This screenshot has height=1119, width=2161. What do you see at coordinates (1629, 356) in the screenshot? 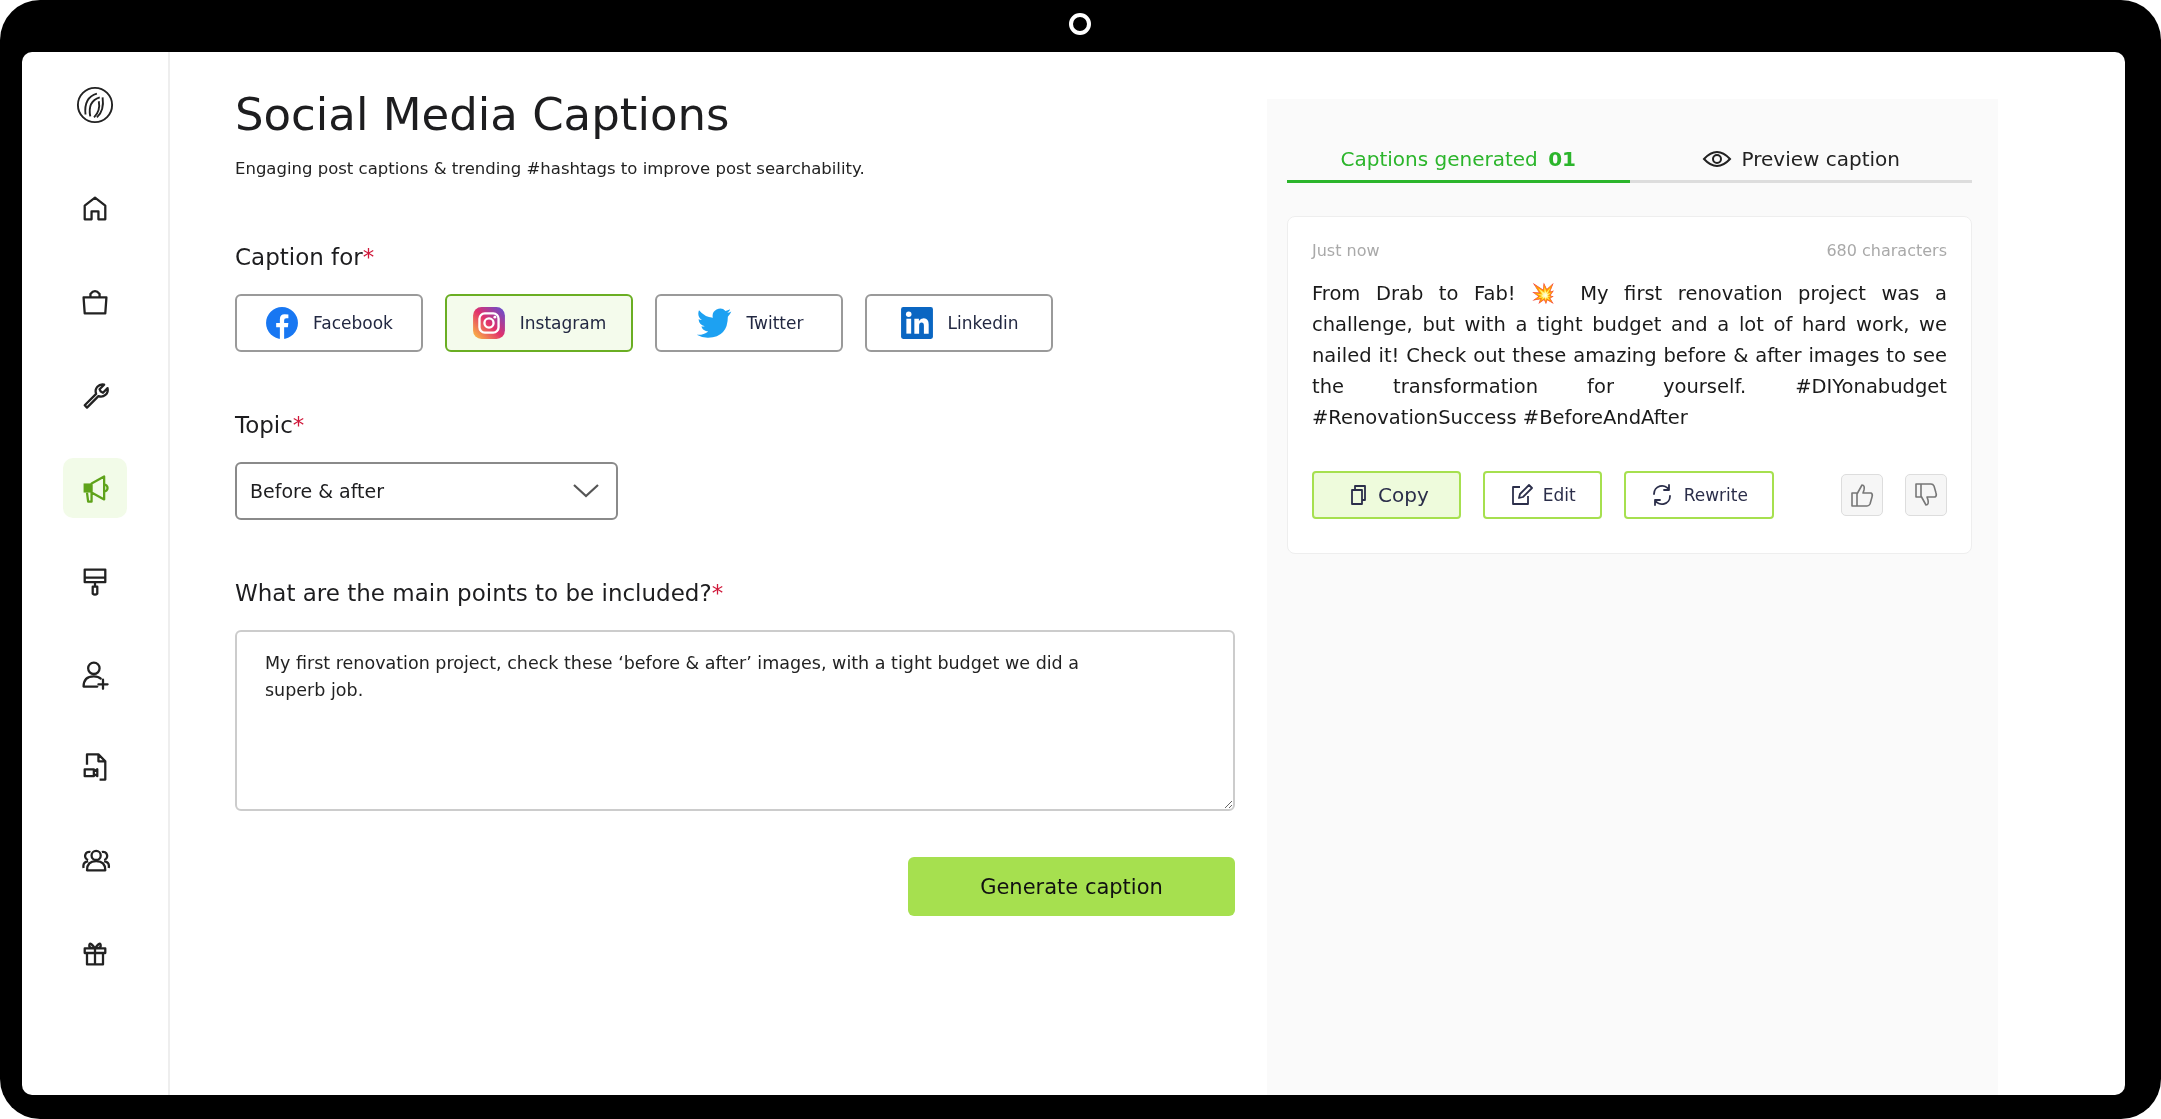
I see `caption-text: From Drab to Fab! 💥 My first renovation project was a challenge, but with a tight budget and a lot of hard work, we nailed it! Check out these amazing before & after images to see the transformation for yourself. #DIYonabudget #RenovationSuccess #BeforeAndAfter` at bounding box center [1629, 356].